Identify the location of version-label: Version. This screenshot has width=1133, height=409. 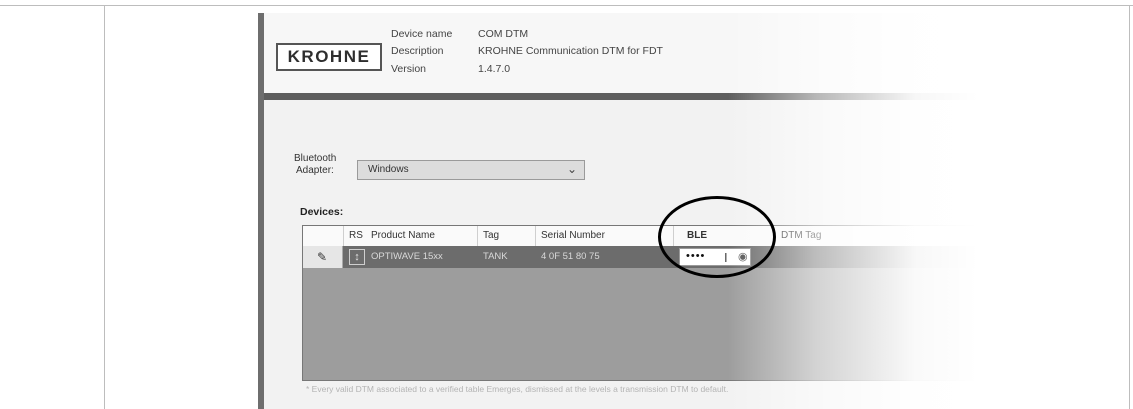
(409, 69).